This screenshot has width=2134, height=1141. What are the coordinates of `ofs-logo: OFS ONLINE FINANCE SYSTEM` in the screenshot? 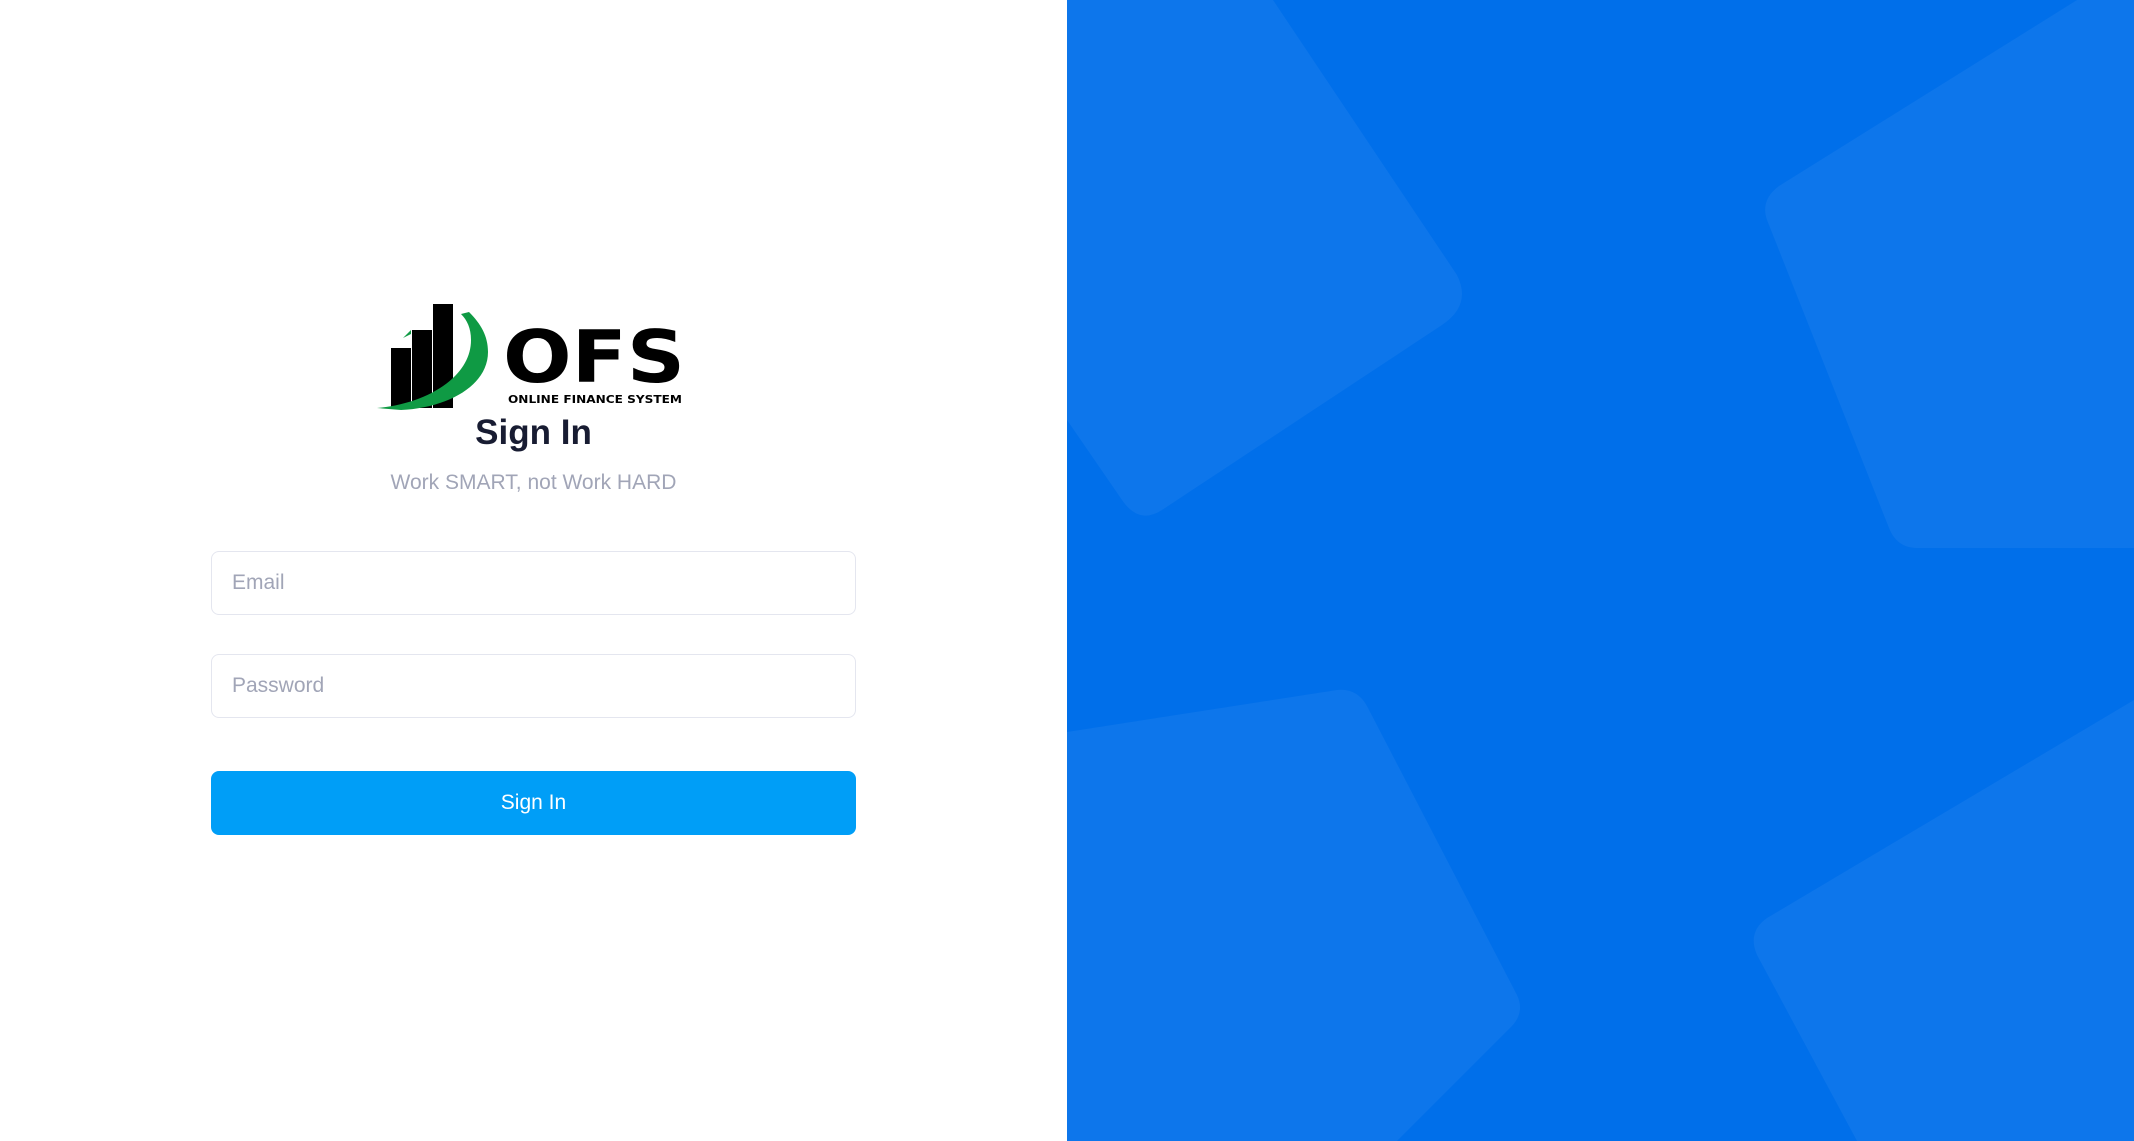 It's located at (531, 357).